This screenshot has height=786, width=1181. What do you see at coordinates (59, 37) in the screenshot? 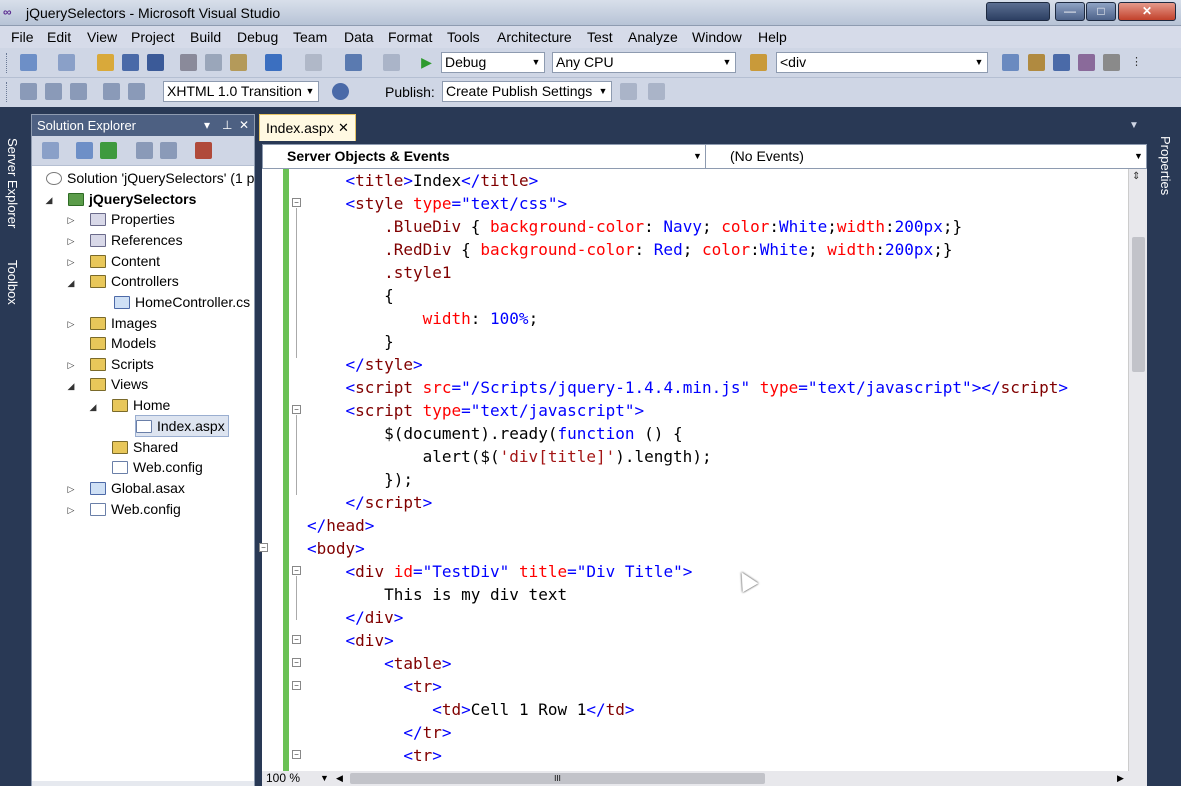
I see `menu-edit: Edit` at bounding box center [59, 37].